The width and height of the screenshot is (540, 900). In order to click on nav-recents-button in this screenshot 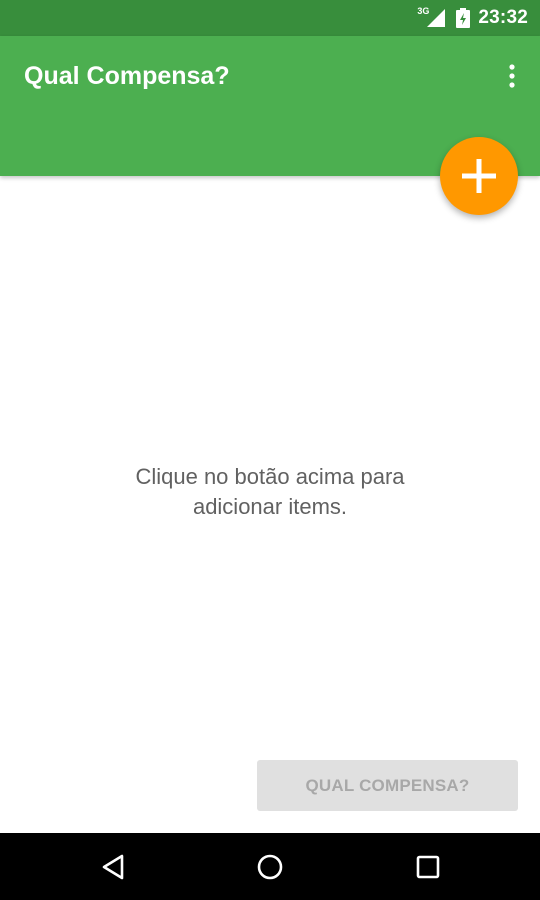, I will do `click(428, 867)`.